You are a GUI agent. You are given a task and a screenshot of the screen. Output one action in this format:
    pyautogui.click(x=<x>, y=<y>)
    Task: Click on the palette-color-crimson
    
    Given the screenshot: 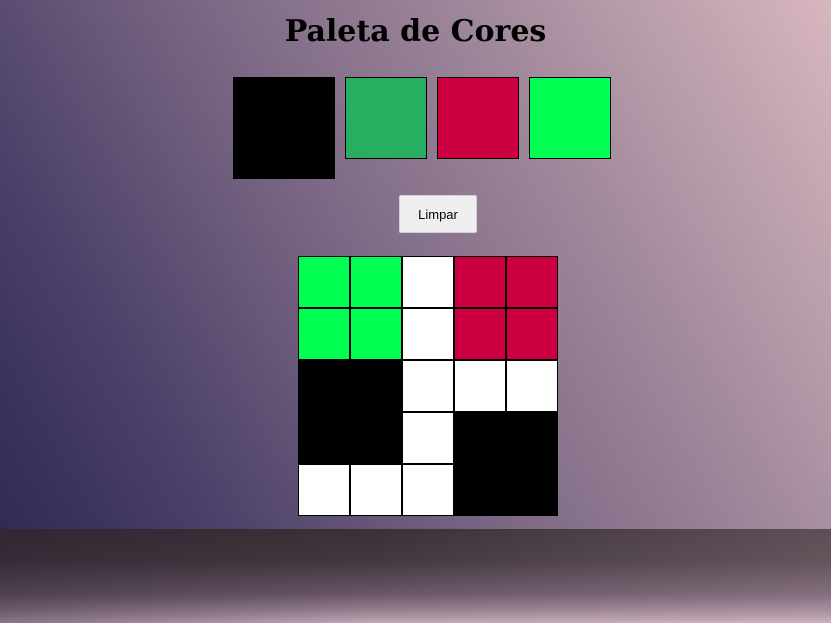 What is the action you would take?
    pyautogui.click(x=478, y=118)
    